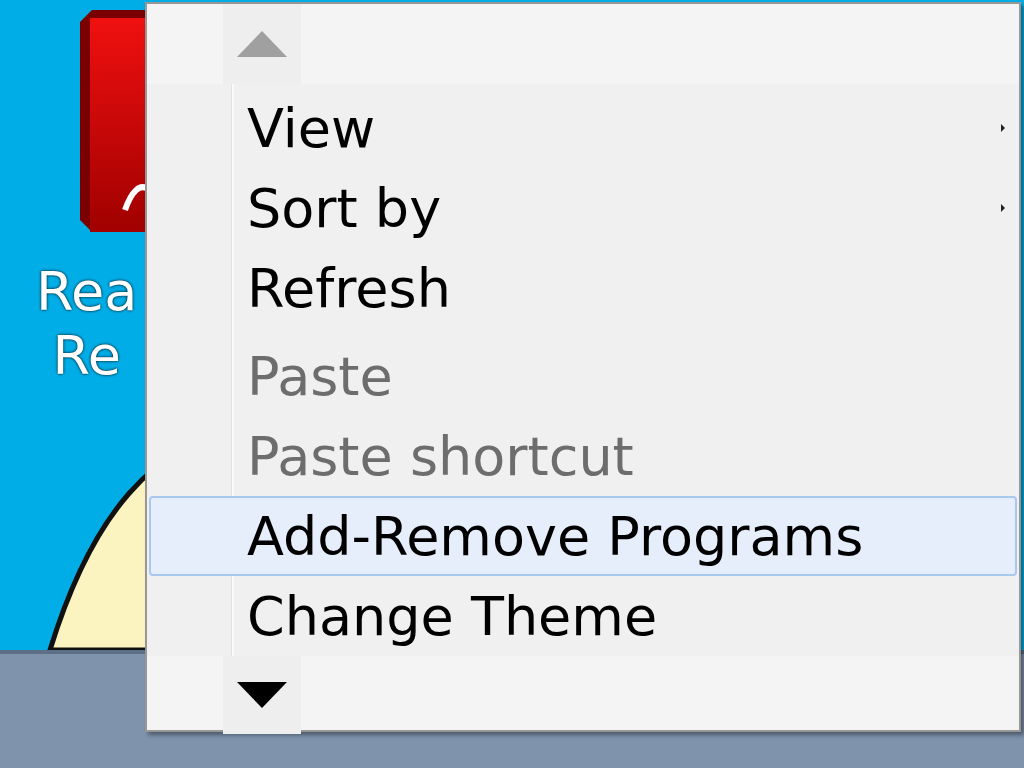 The image size is (1024, 768). What do you see at coordinates (583, 128) in the screenshot?
I see `menu-item: View` at bounding box center [583, 128].